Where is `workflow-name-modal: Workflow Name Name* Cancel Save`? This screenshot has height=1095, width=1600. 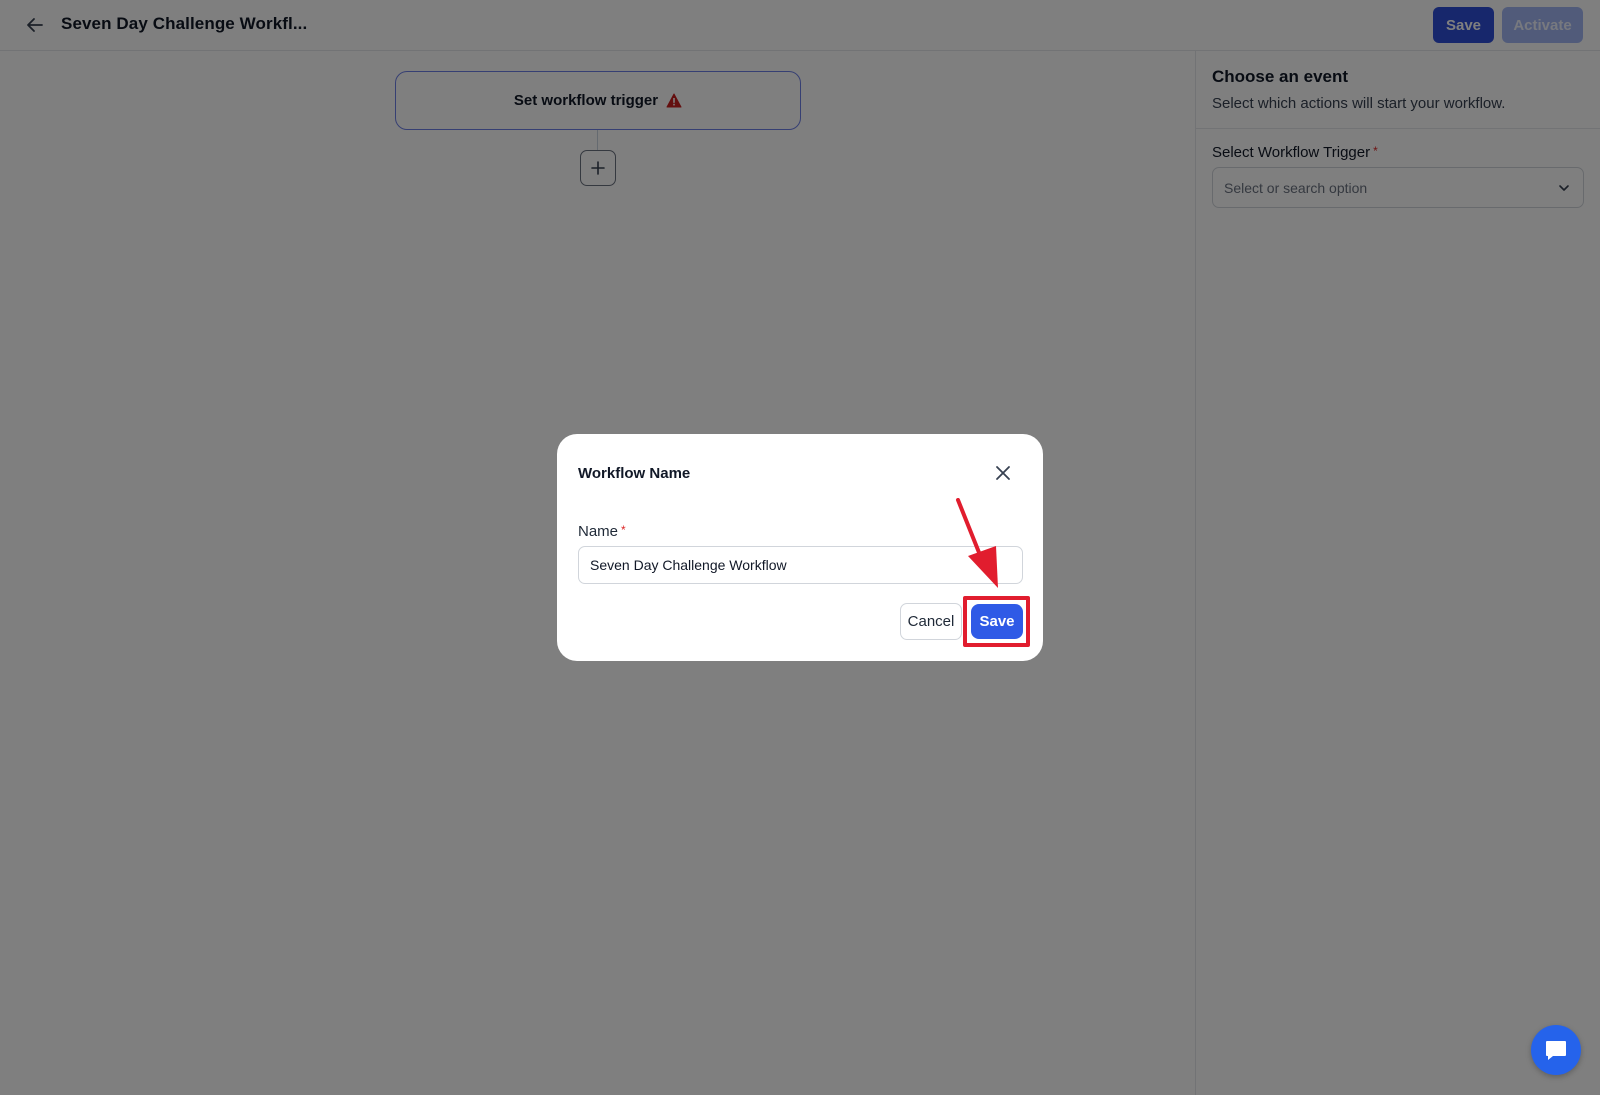 workflow-name-modal: Workflow Name Name* Cancel Save is located at coordinates (800, 547).